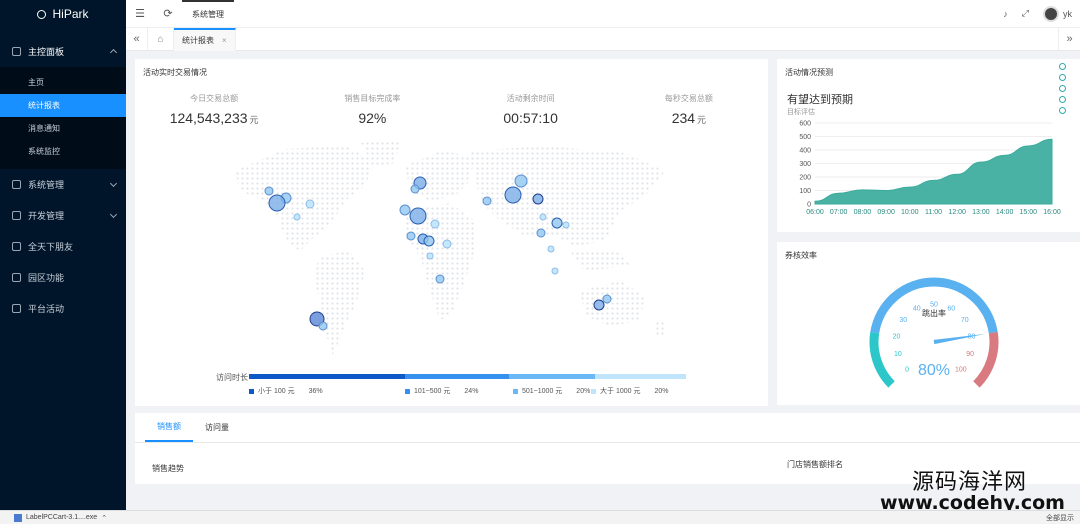 This screenshot has height=524, width=1080. I want to click on user-icon, so click(16, 246).